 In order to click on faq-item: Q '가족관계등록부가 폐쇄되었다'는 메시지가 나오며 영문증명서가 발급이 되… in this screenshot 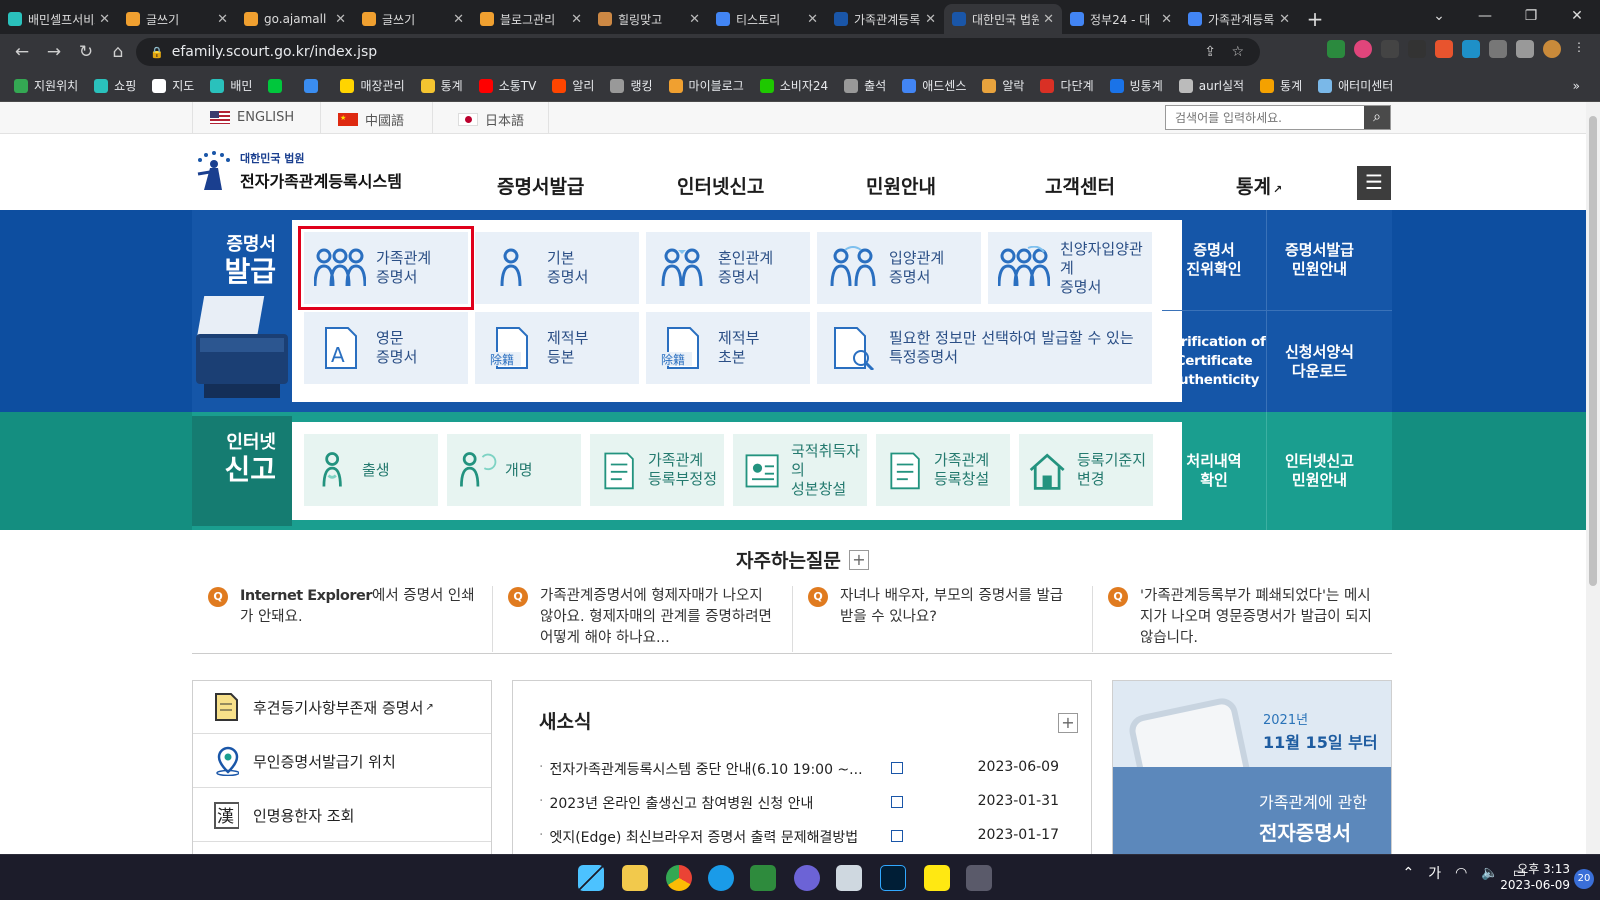, I will do `click(1244, 617)`.